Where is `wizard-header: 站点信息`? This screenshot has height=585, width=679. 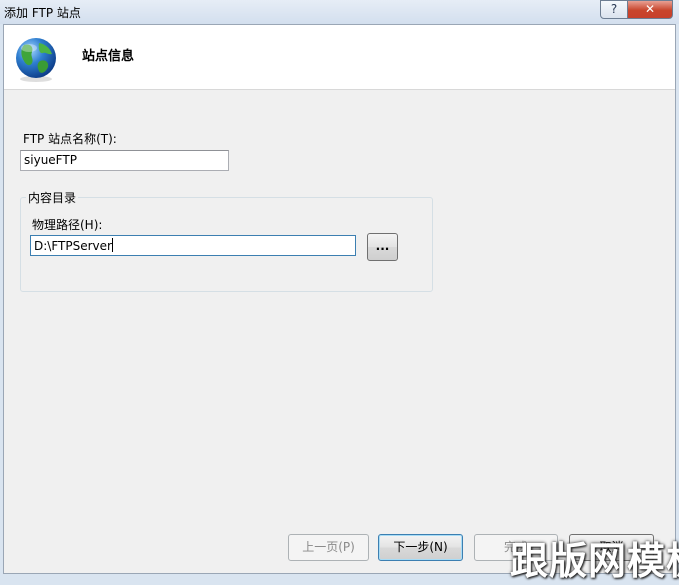
wizard-header: 站点信息 is located at coordinates (339, 57).